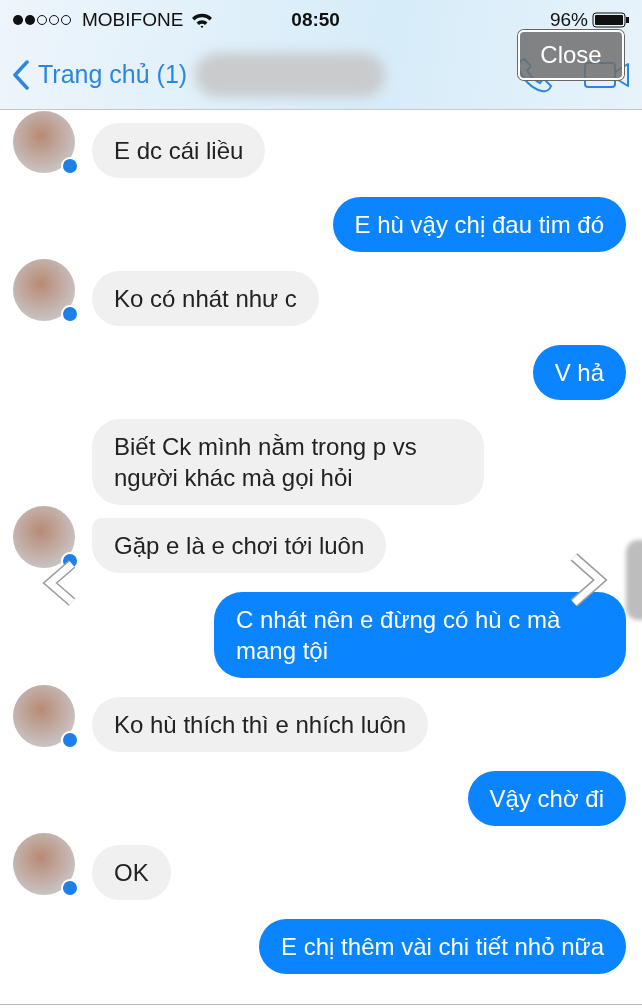 The height and width of the screenshot is (1008, 642). What do you see at coordinates (21, 75) in the screenshot?
I see `back-icon` at bounding box center [21, 75].